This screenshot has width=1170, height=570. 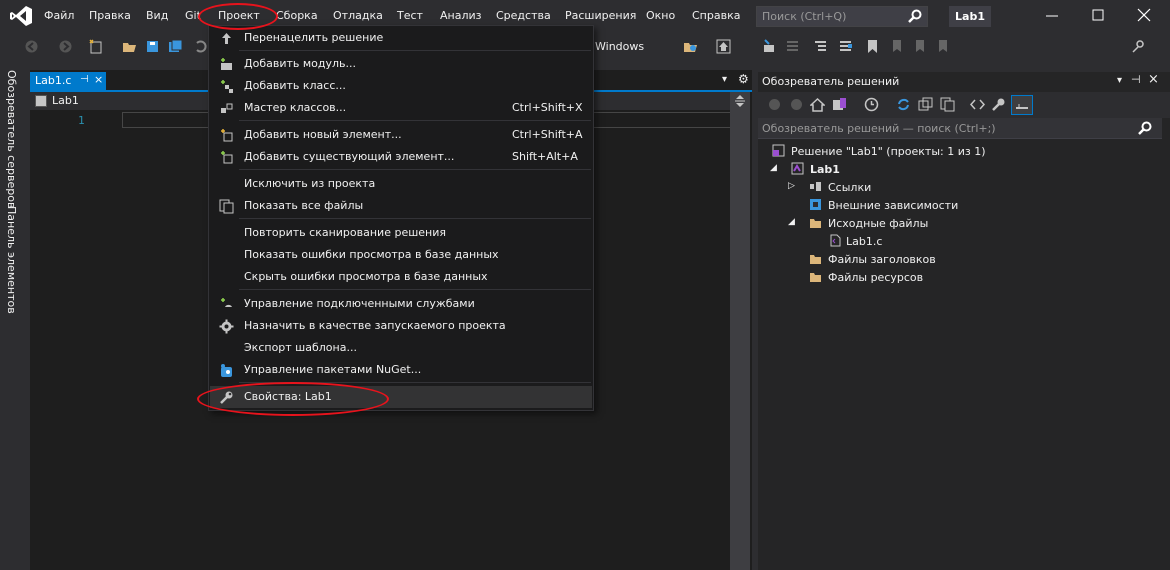 What do you see at coordinates (401, 184) in the screenshot?
I see `menu-item-exclude-from-project: Исключить из проекта` at bounding box center [401, 184].